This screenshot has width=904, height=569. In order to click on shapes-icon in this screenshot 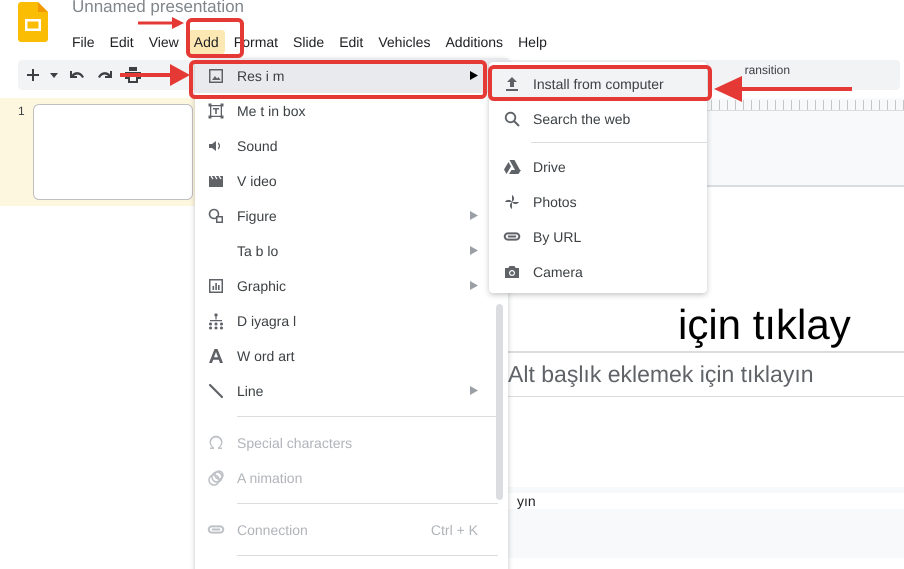, I will do `click(216, 215)`.